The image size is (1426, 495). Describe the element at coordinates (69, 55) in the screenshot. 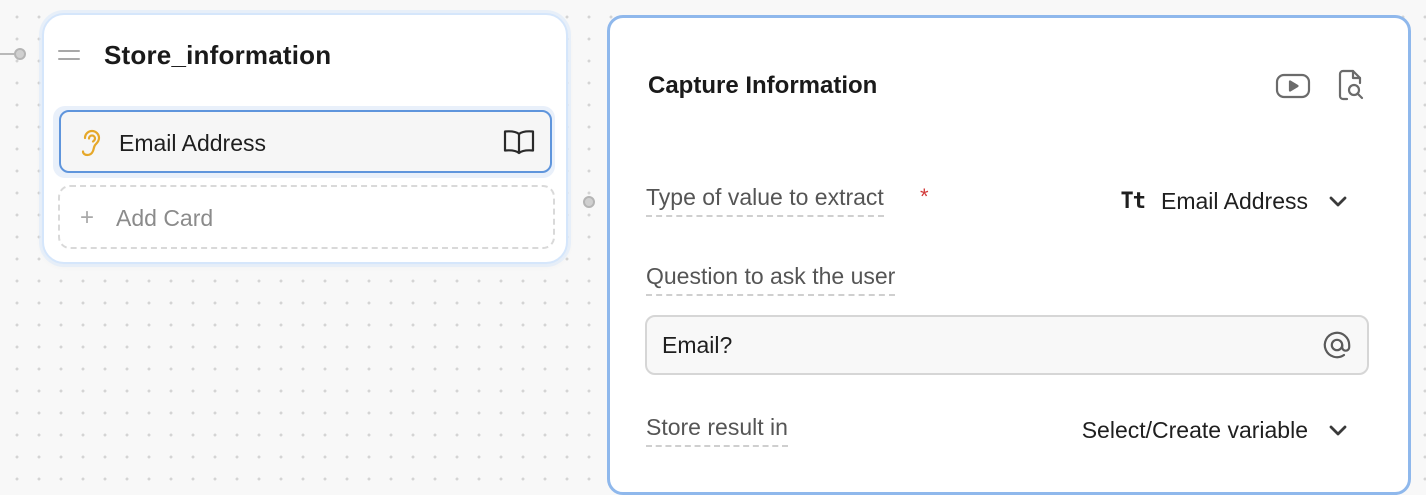

I see `drag-handle-icon` at that location.